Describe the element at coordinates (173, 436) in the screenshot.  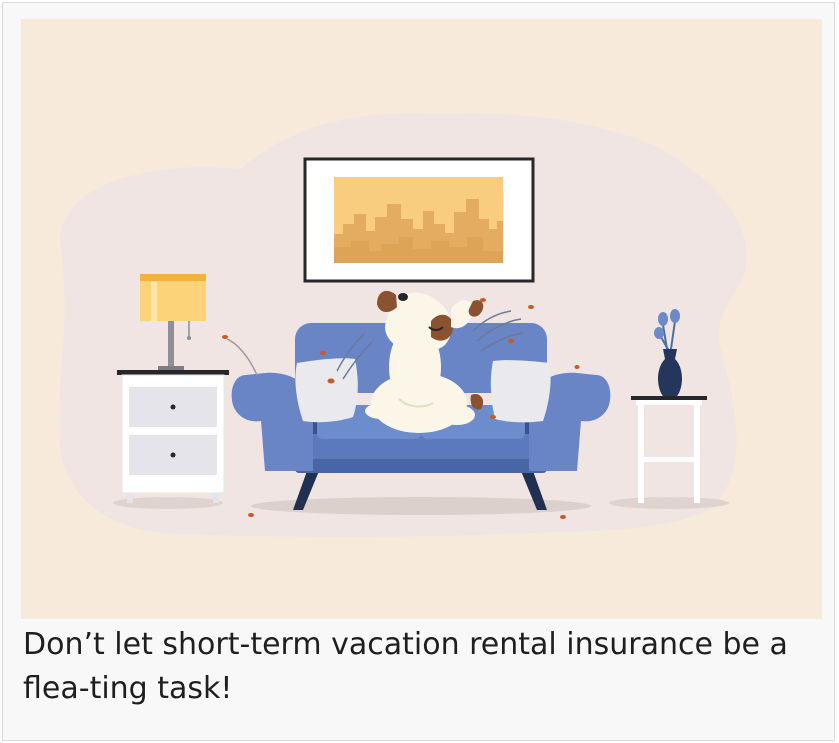
I see `nightstand-icon` at that location.